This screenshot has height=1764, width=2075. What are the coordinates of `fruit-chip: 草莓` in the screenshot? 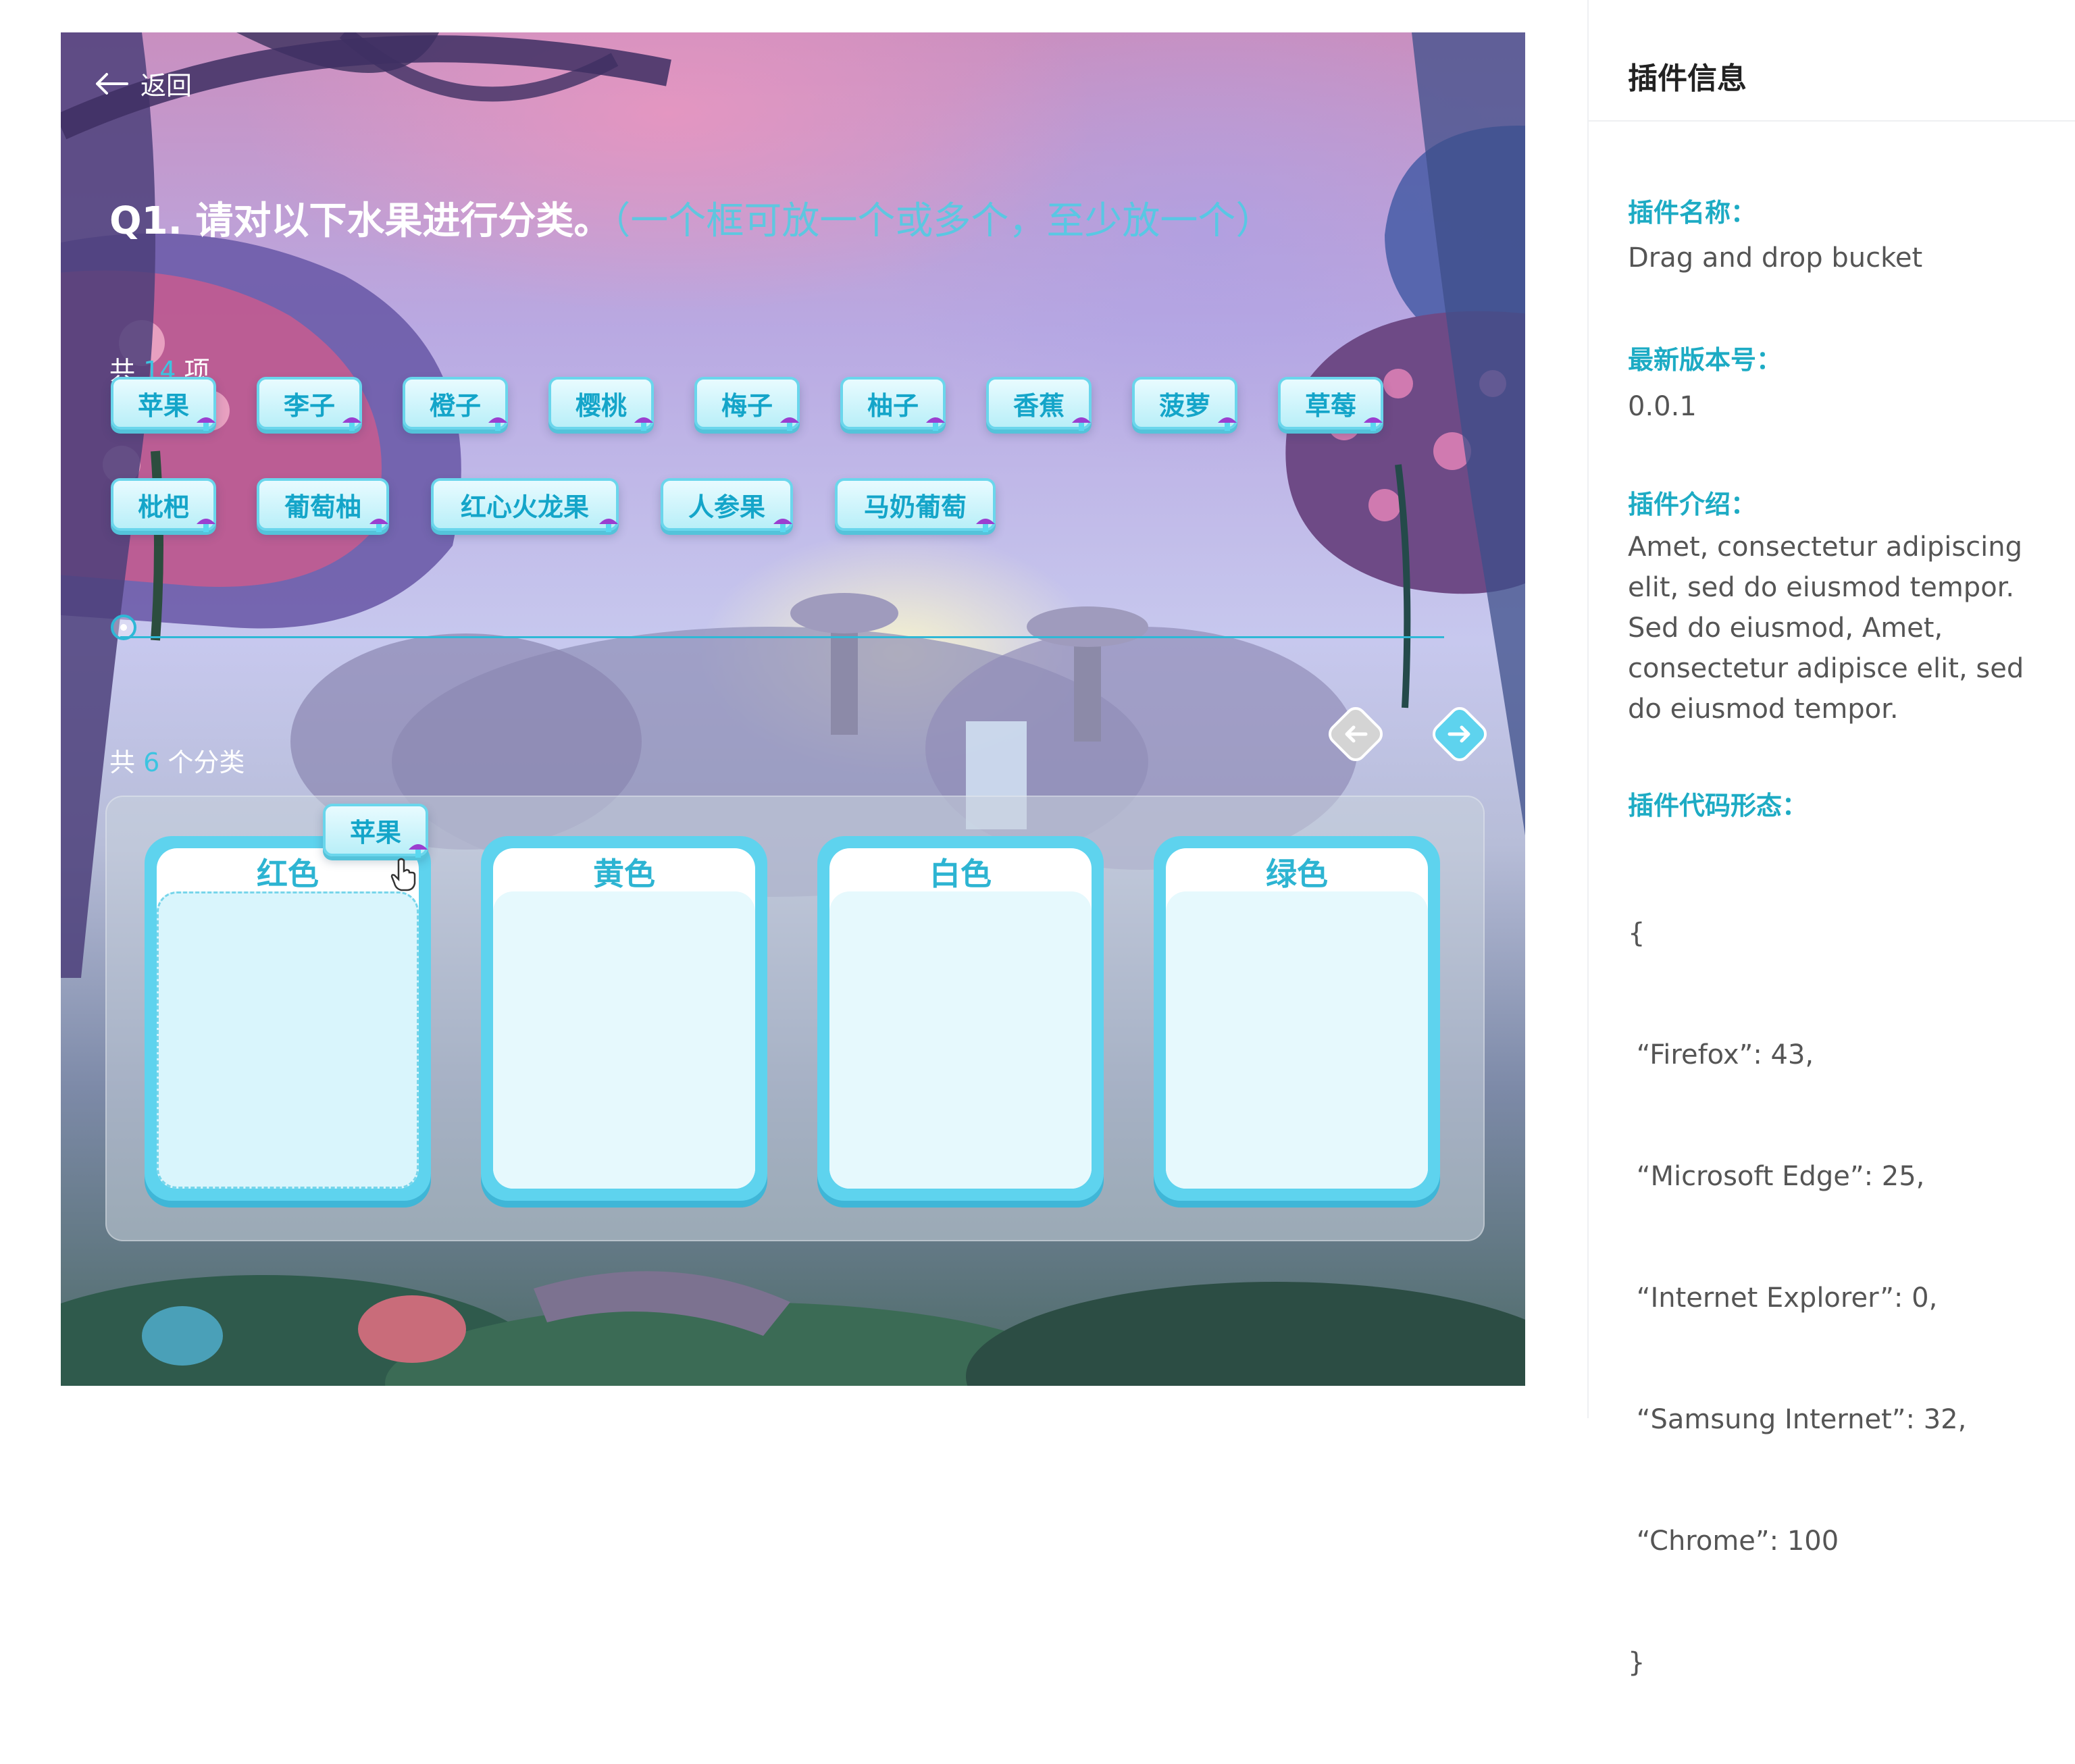 It's located at (1330, 404).